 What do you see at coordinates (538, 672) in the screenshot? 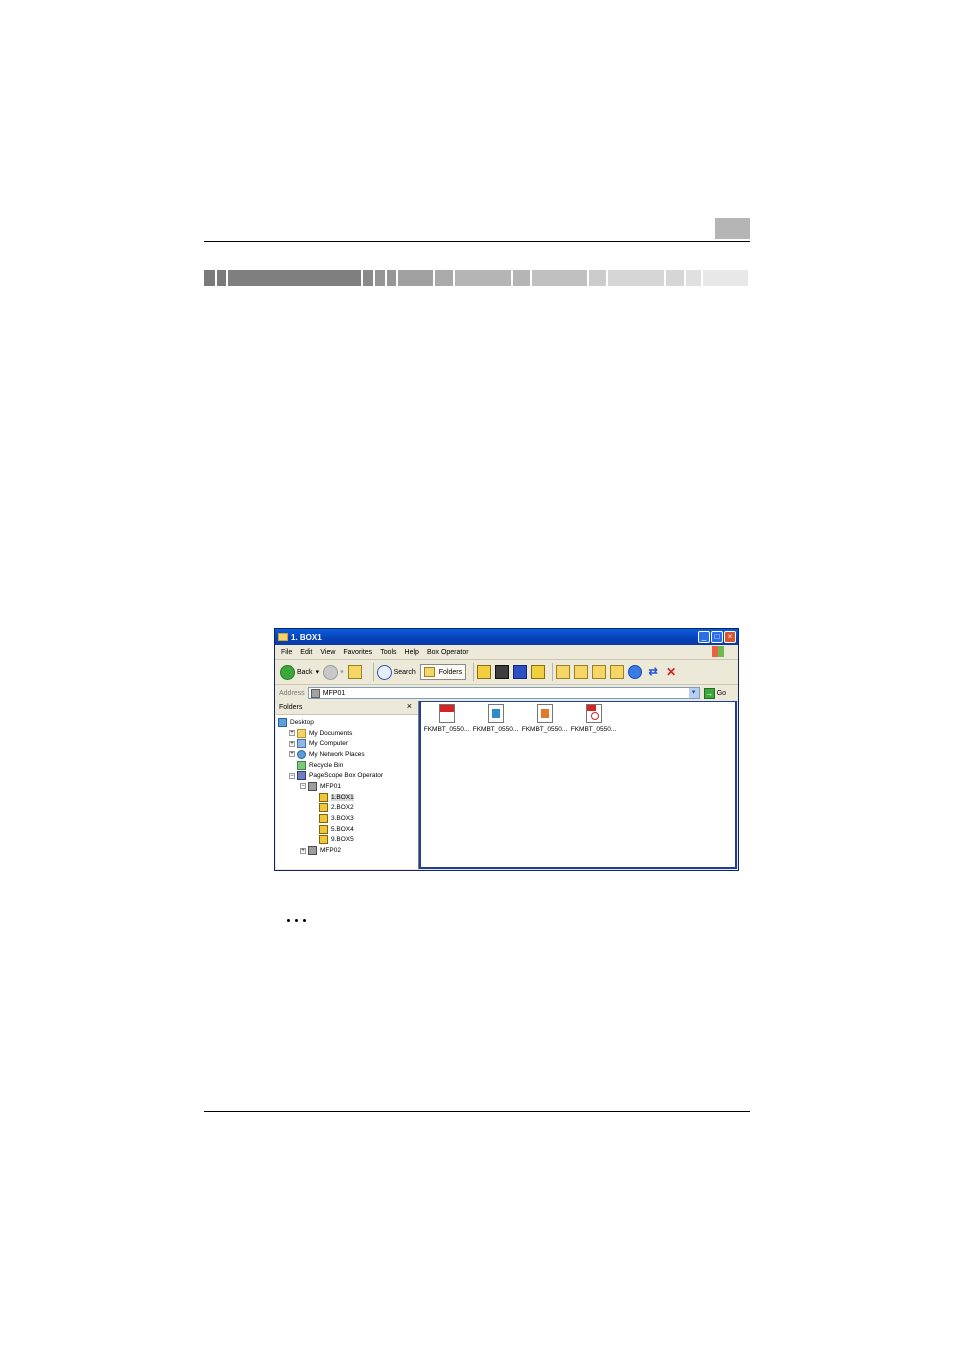
I see `box-open-icon` at bounding box center [538, 672].